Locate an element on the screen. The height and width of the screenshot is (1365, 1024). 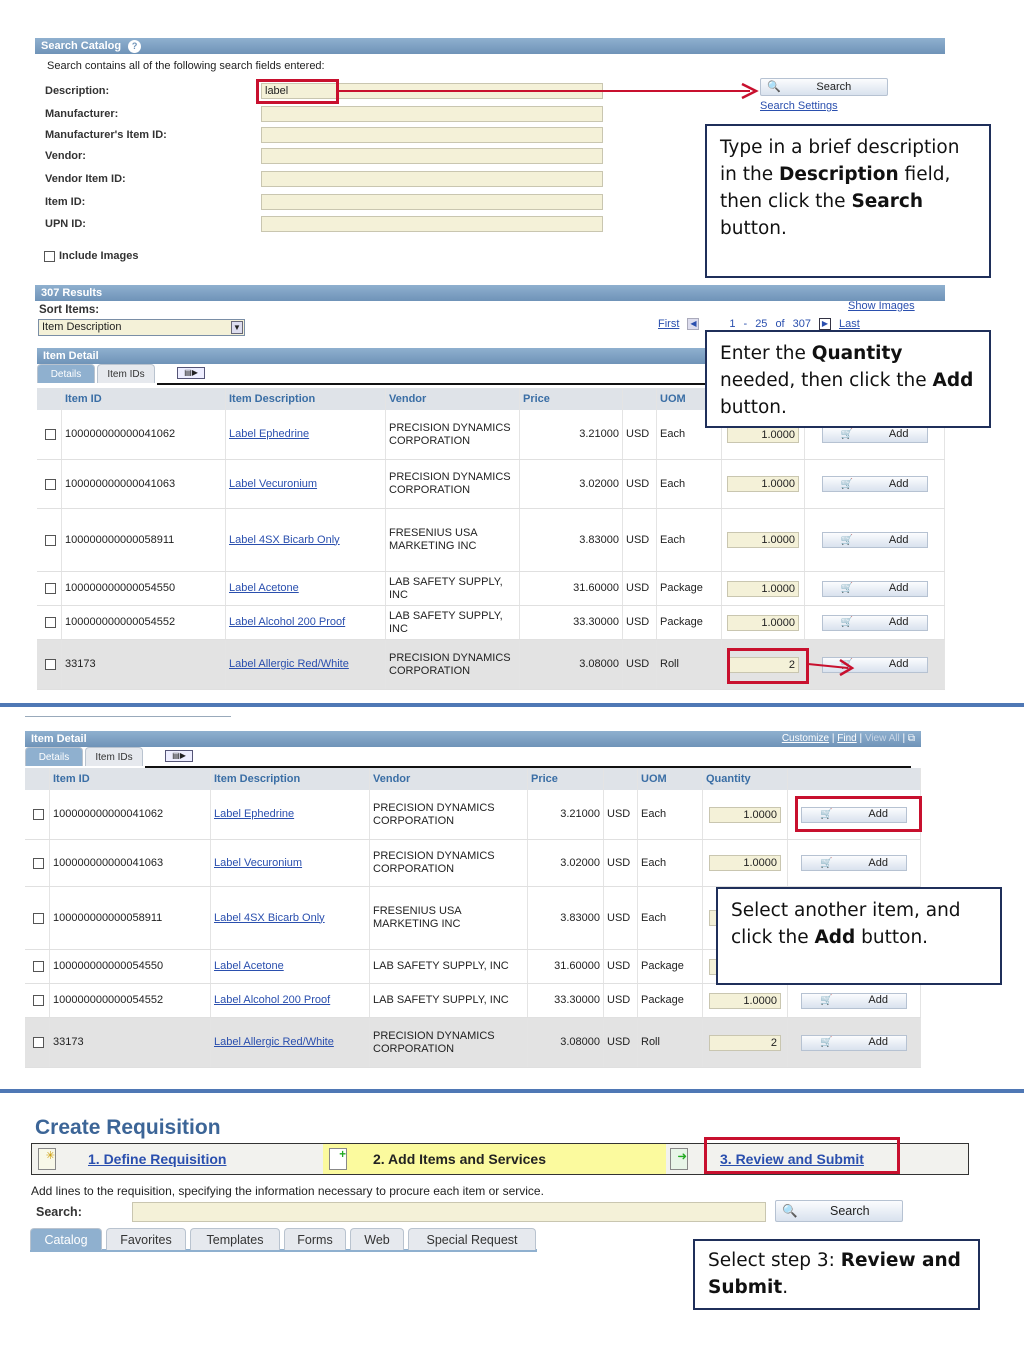
first-link: First is located at coordinates (668, 324).